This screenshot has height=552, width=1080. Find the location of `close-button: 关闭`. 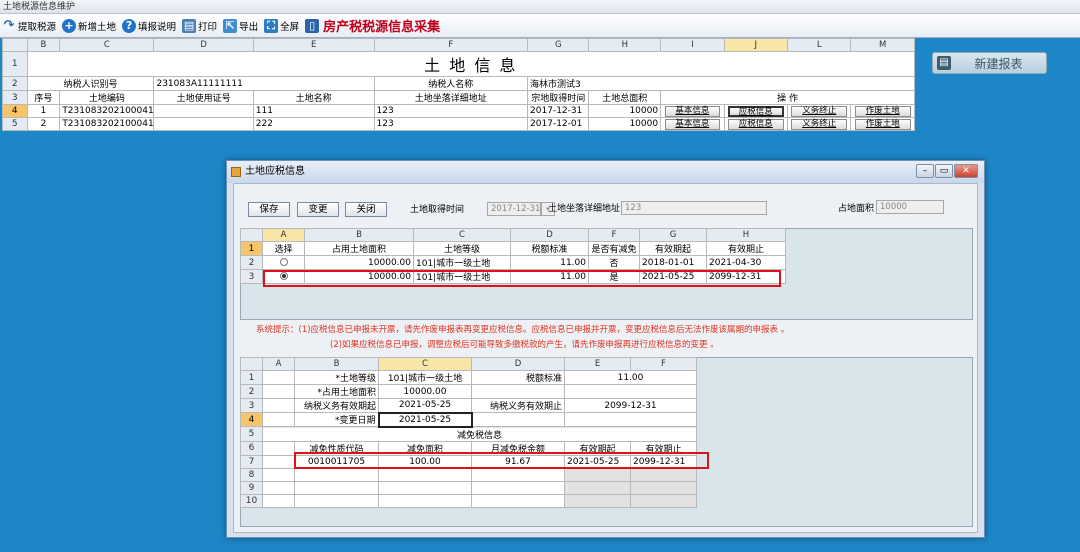

close-button: 关闭 is located at coordinates (366, 209).